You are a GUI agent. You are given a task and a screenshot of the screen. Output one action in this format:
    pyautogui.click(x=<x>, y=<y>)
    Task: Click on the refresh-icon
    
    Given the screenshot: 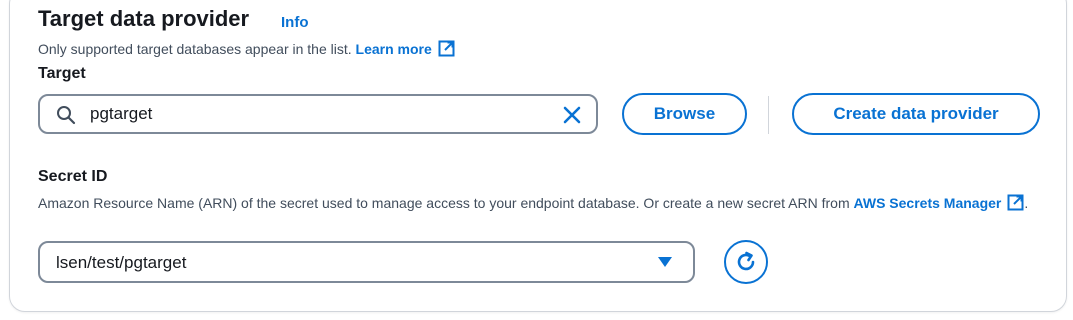 What is the action you would take?
    pyautogui.click(x=746, y=261)
    